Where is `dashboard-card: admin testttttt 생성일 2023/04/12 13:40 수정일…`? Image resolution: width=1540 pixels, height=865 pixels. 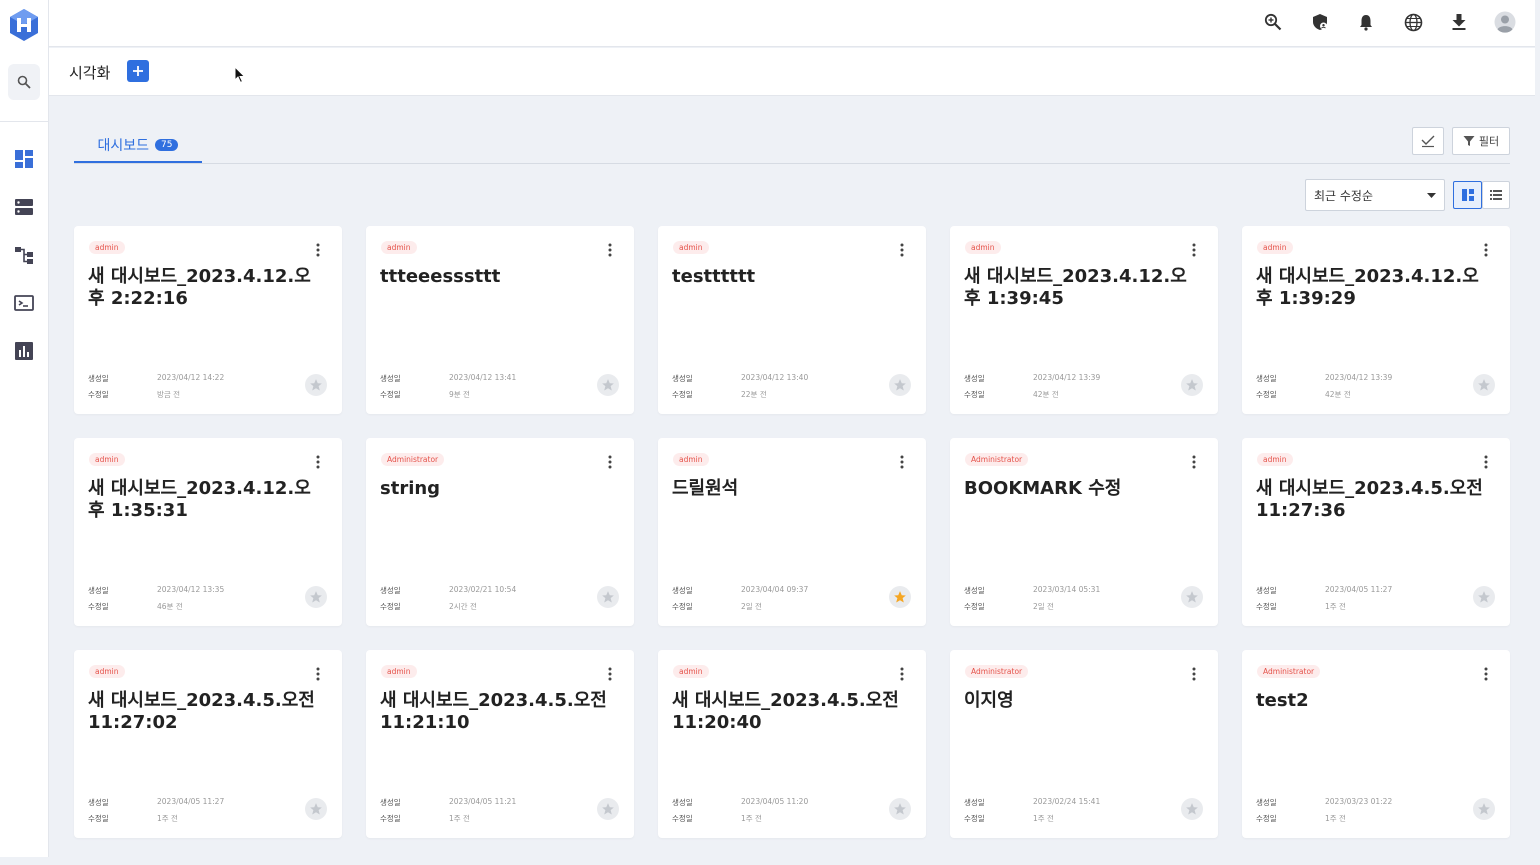
dashboard-card: admin testttttt 생성일 2023/04/12 13:40 수정일… is located at coordinates (792, 320).